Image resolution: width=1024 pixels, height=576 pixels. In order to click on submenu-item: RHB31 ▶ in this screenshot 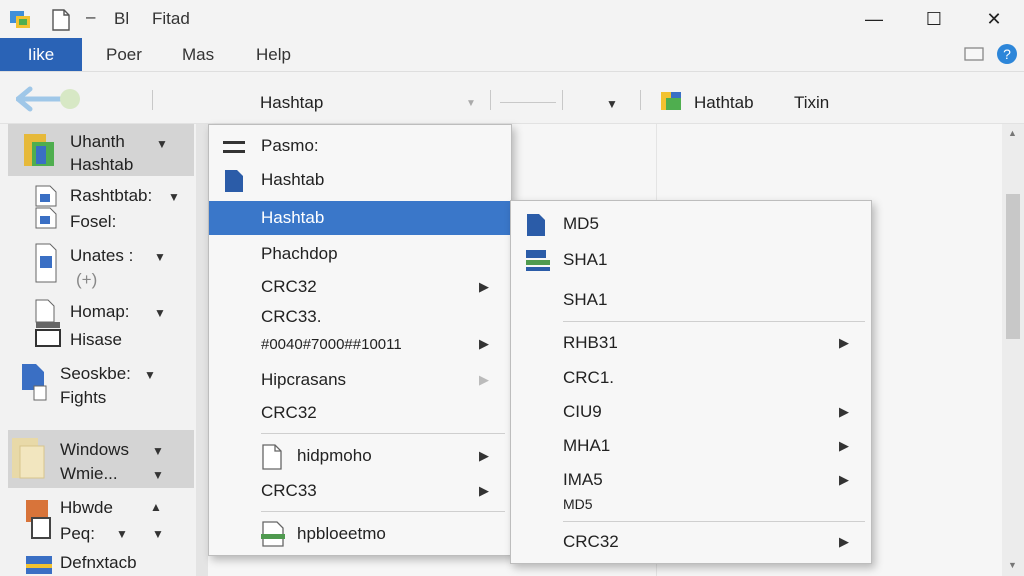, I will do `click(691, 343)`.